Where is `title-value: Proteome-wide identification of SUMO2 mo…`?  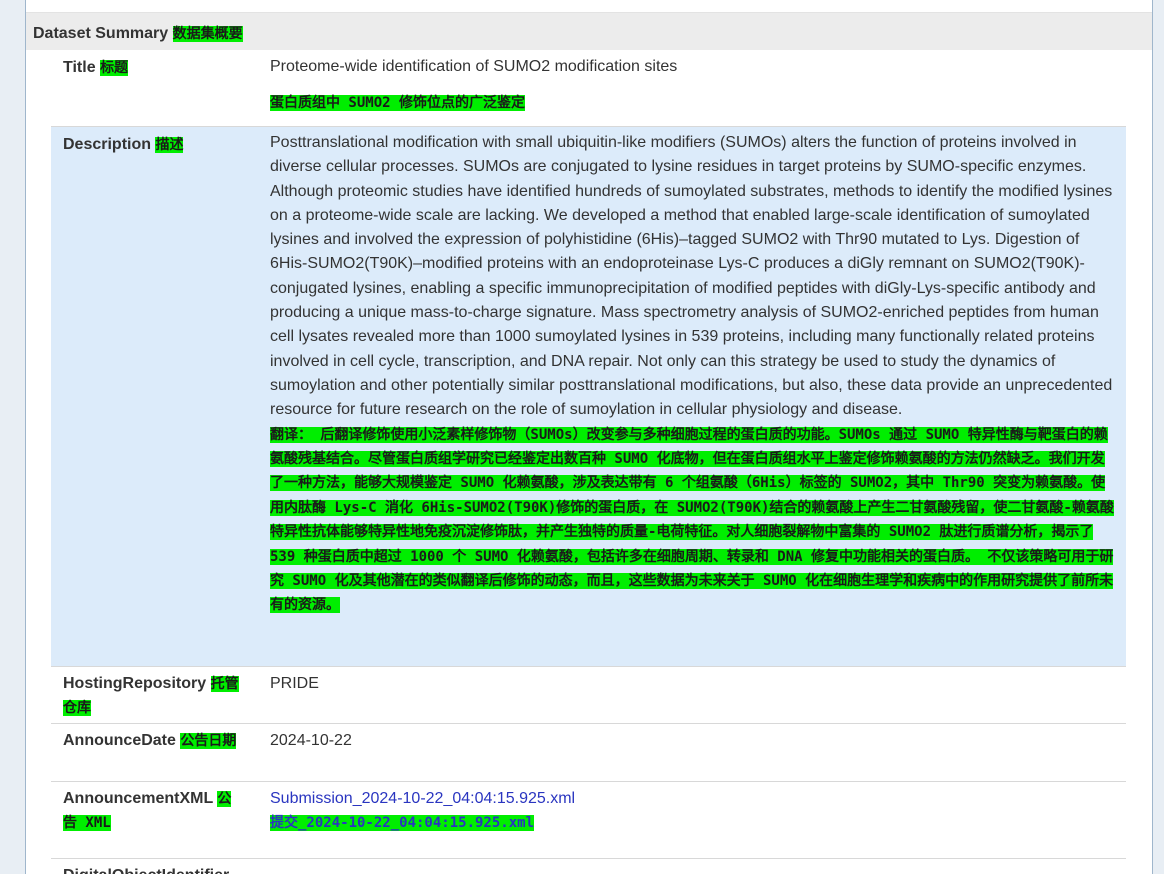 title-value: Proteome-wide identification of SUMO2 mo… is located at coordinates (474, 66).